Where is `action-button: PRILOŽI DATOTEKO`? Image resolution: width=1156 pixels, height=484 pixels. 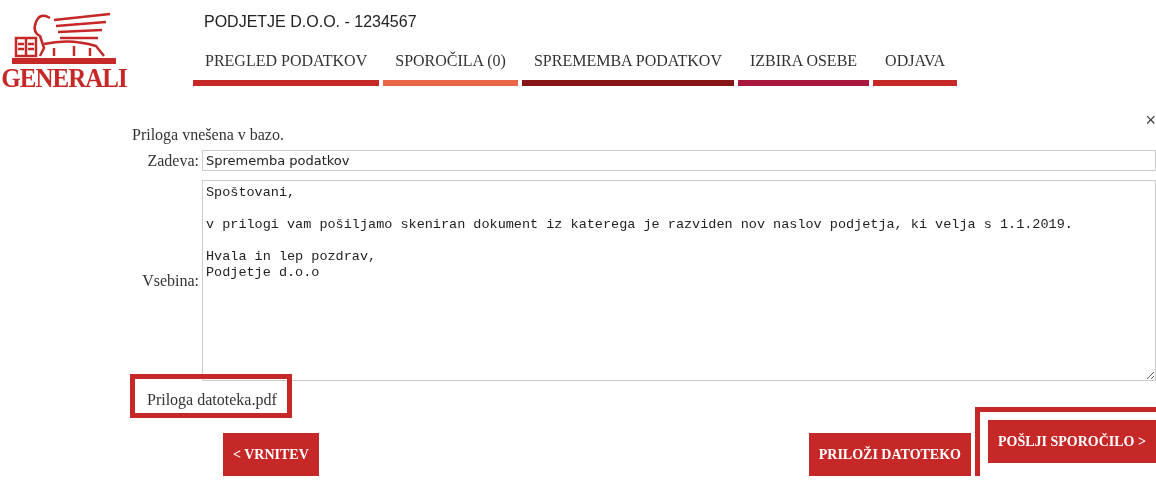 action-button: PRILOŽI DATOTEKO is located at coordinates (889, 454).